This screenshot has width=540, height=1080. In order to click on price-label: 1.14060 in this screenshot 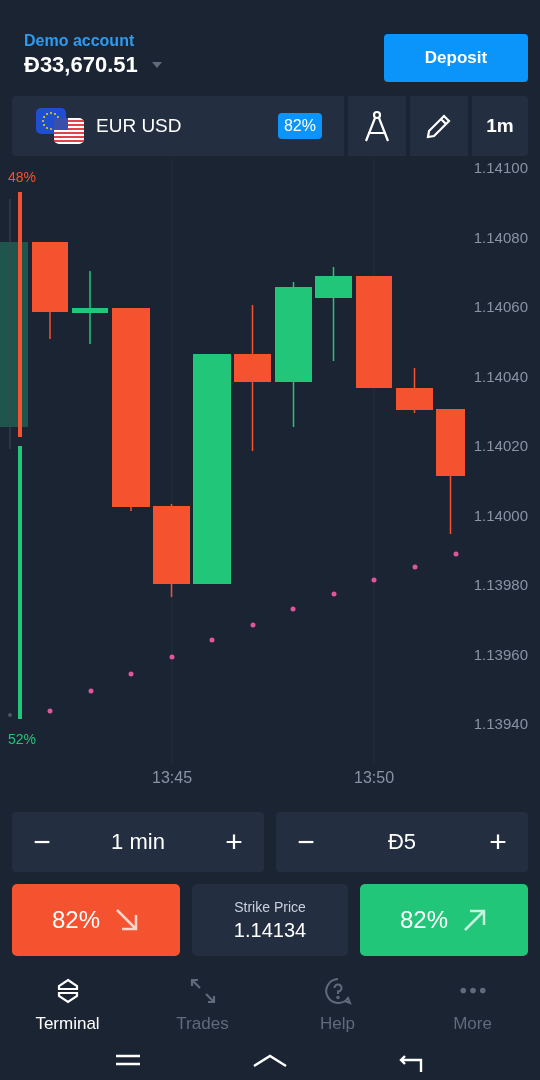, I will do `click(500, 306)`.